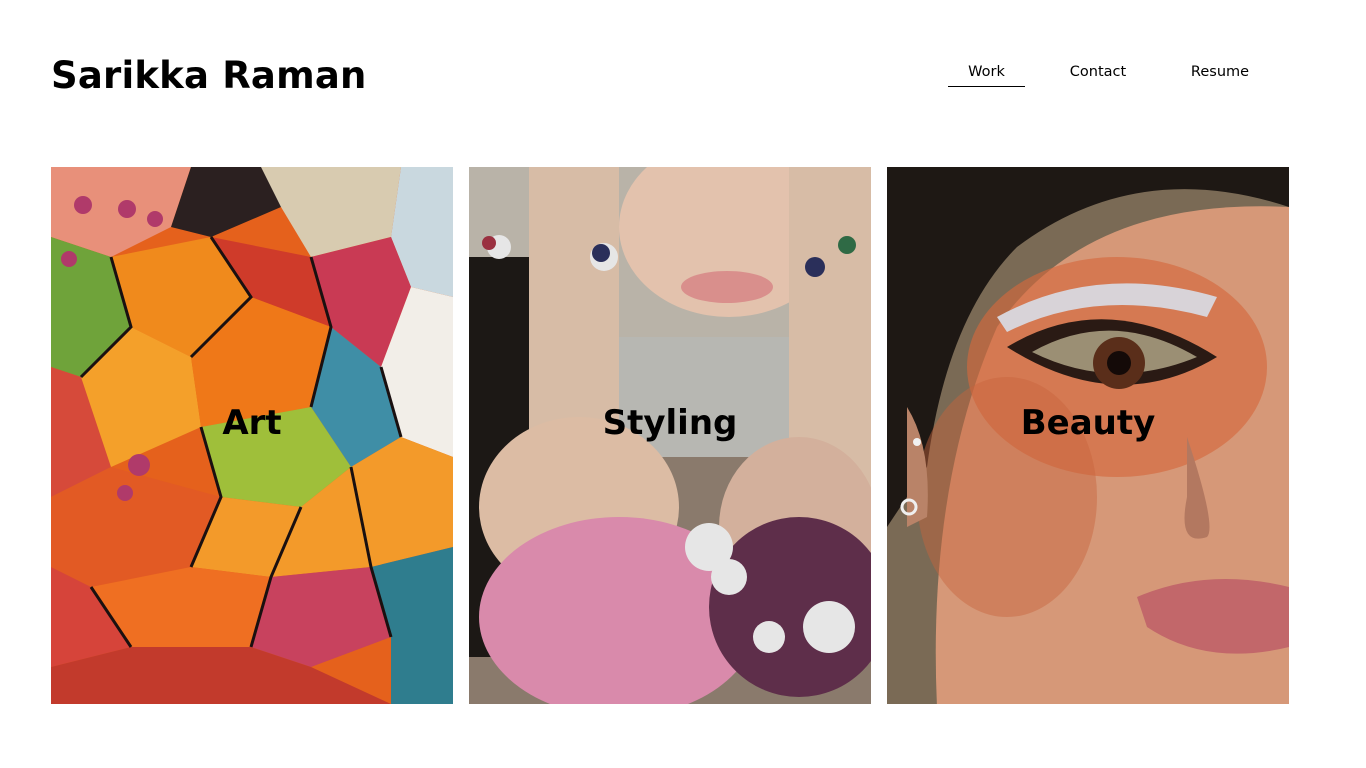 Image resolution: width=1366 pixels, height=768 pixels. Describe the element at coordinates (209, 76) in the screenshot. I see `site-title: Sarikka Raman` at that location.